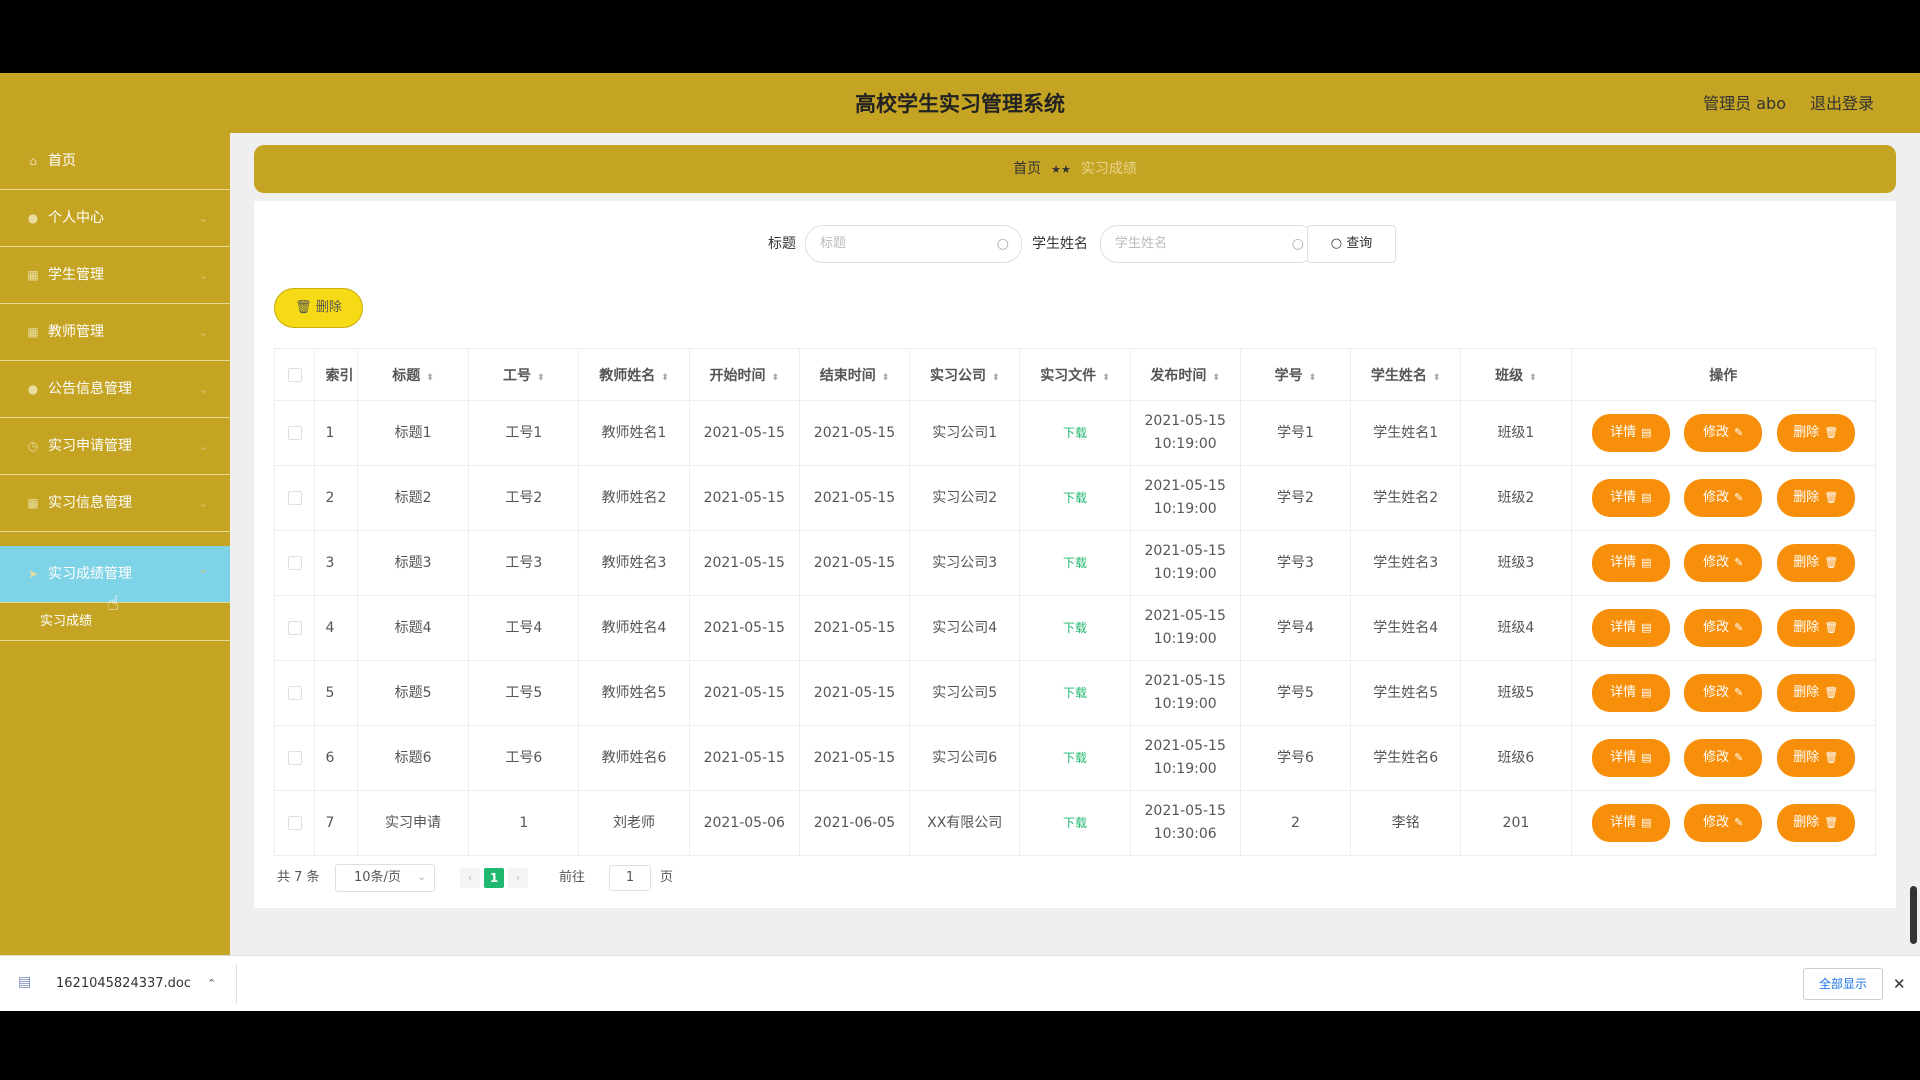 The image size is (1920, 1080). I want to click on col-header-file: 实习文件 ⬍, so click(1075, 374).